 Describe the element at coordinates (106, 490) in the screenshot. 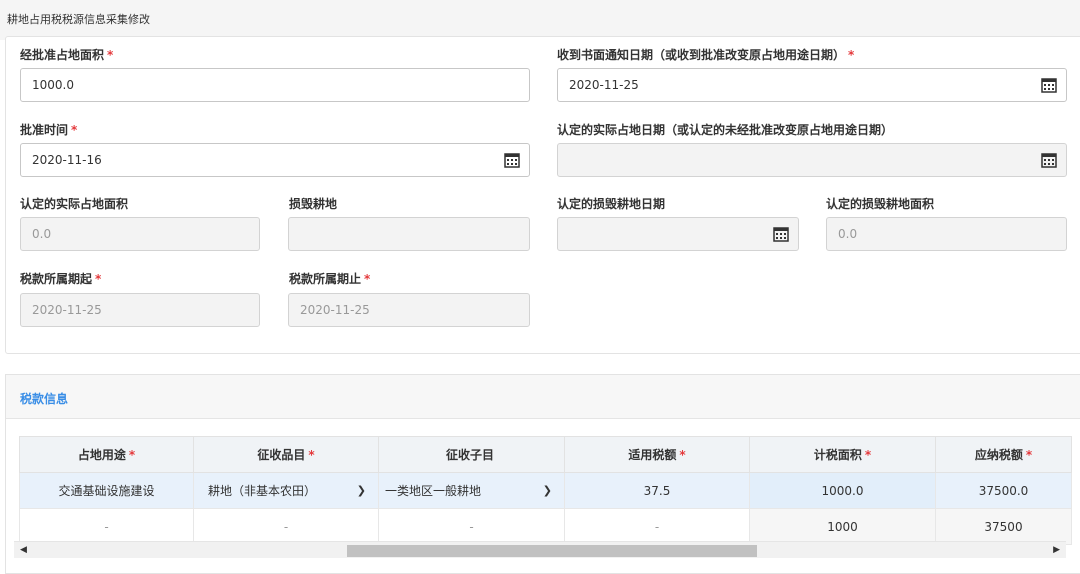

I see `cell-purpose: 交通基础设施建设` at that location.